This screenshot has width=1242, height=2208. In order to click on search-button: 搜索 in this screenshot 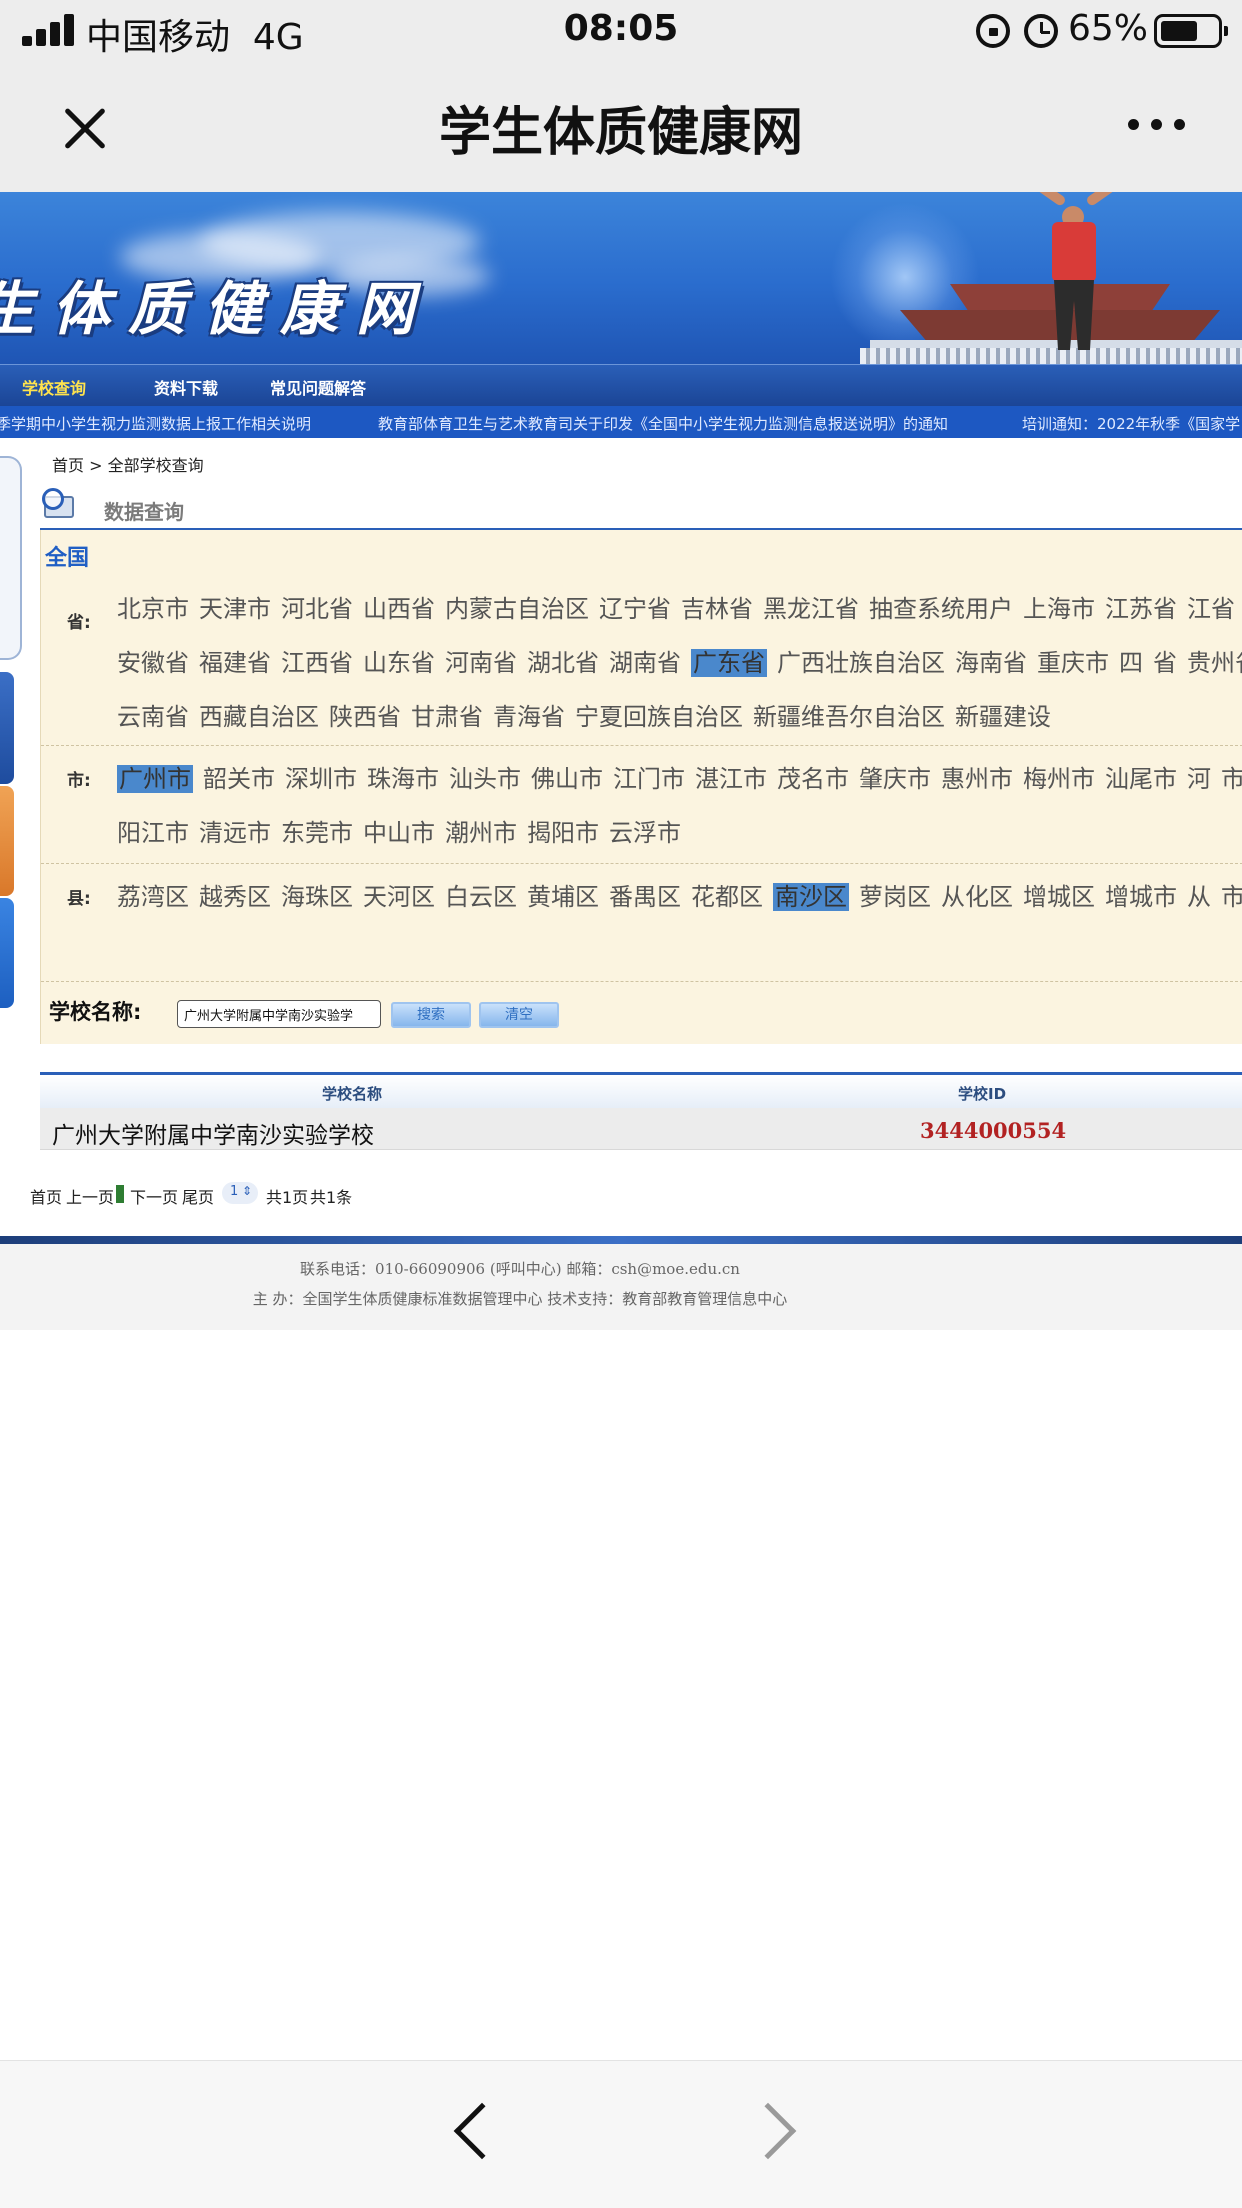, I will do `click(431, 1015)`.